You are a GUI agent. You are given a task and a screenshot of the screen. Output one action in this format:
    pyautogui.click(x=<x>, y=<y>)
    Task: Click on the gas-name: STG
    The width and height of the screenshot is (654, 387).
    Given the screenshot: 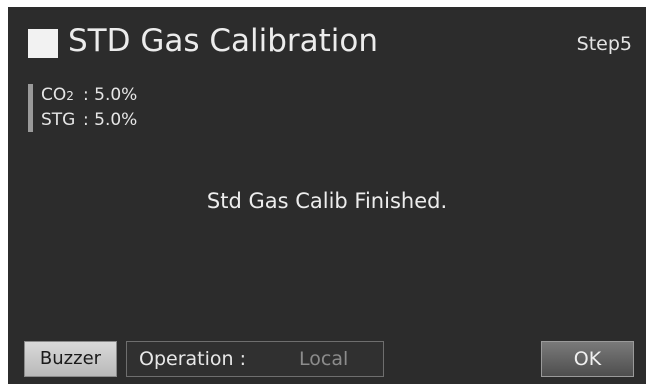 What is the action you would take?
    pyautogui.click(x=58, y=120)
    